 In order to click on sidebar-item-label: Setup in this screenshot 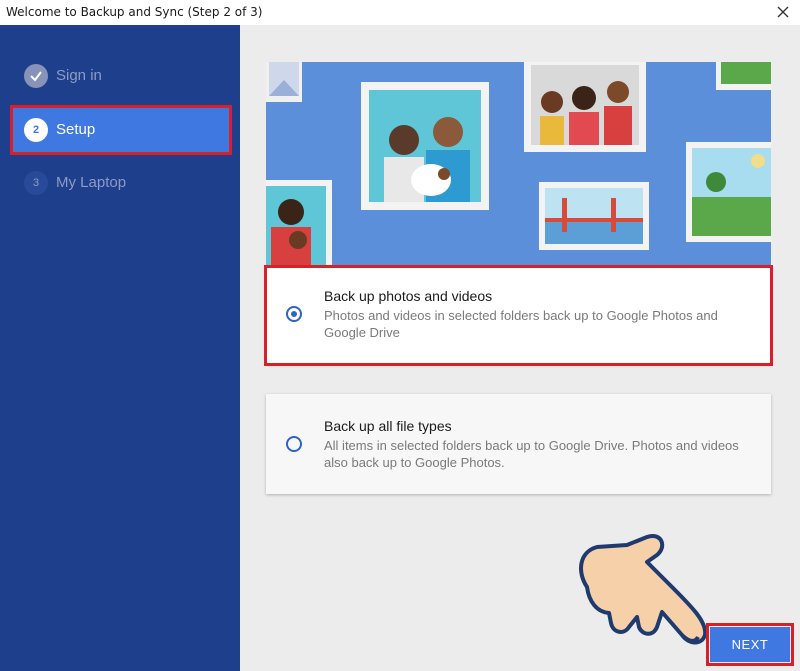, I will do `click(76, 129)`.